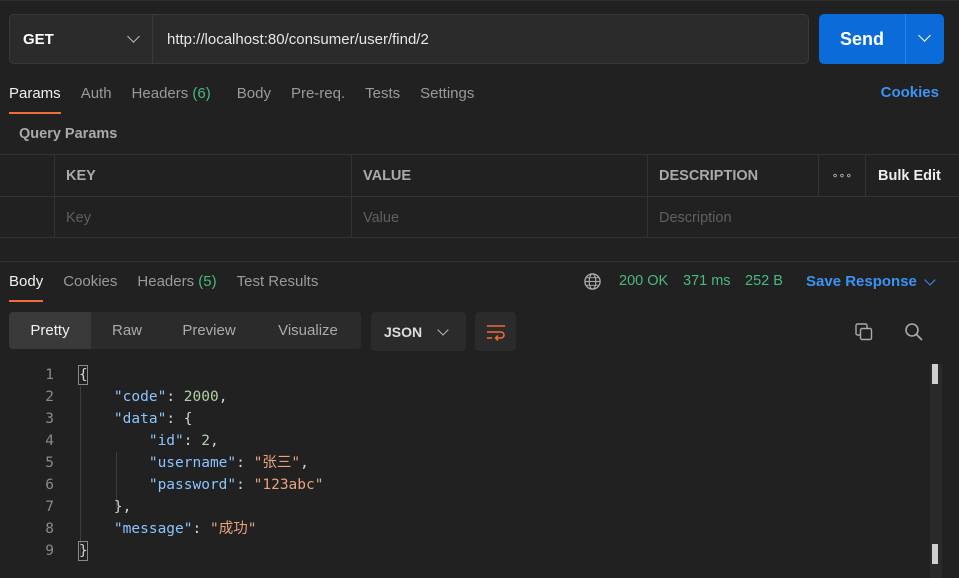 This screenshot has height=578, width=959. I want to click on save-response-button: Save Response, so click(861, 281).